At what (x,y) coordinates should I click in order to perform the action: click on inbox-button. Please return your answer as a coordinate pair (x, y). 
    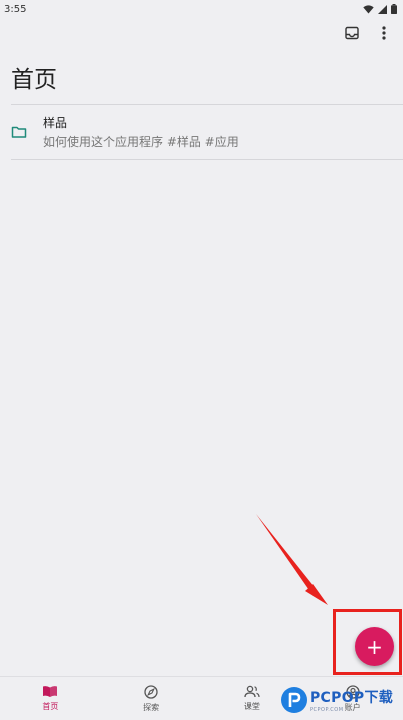
    Looking at the image, I should click on (352, 33).